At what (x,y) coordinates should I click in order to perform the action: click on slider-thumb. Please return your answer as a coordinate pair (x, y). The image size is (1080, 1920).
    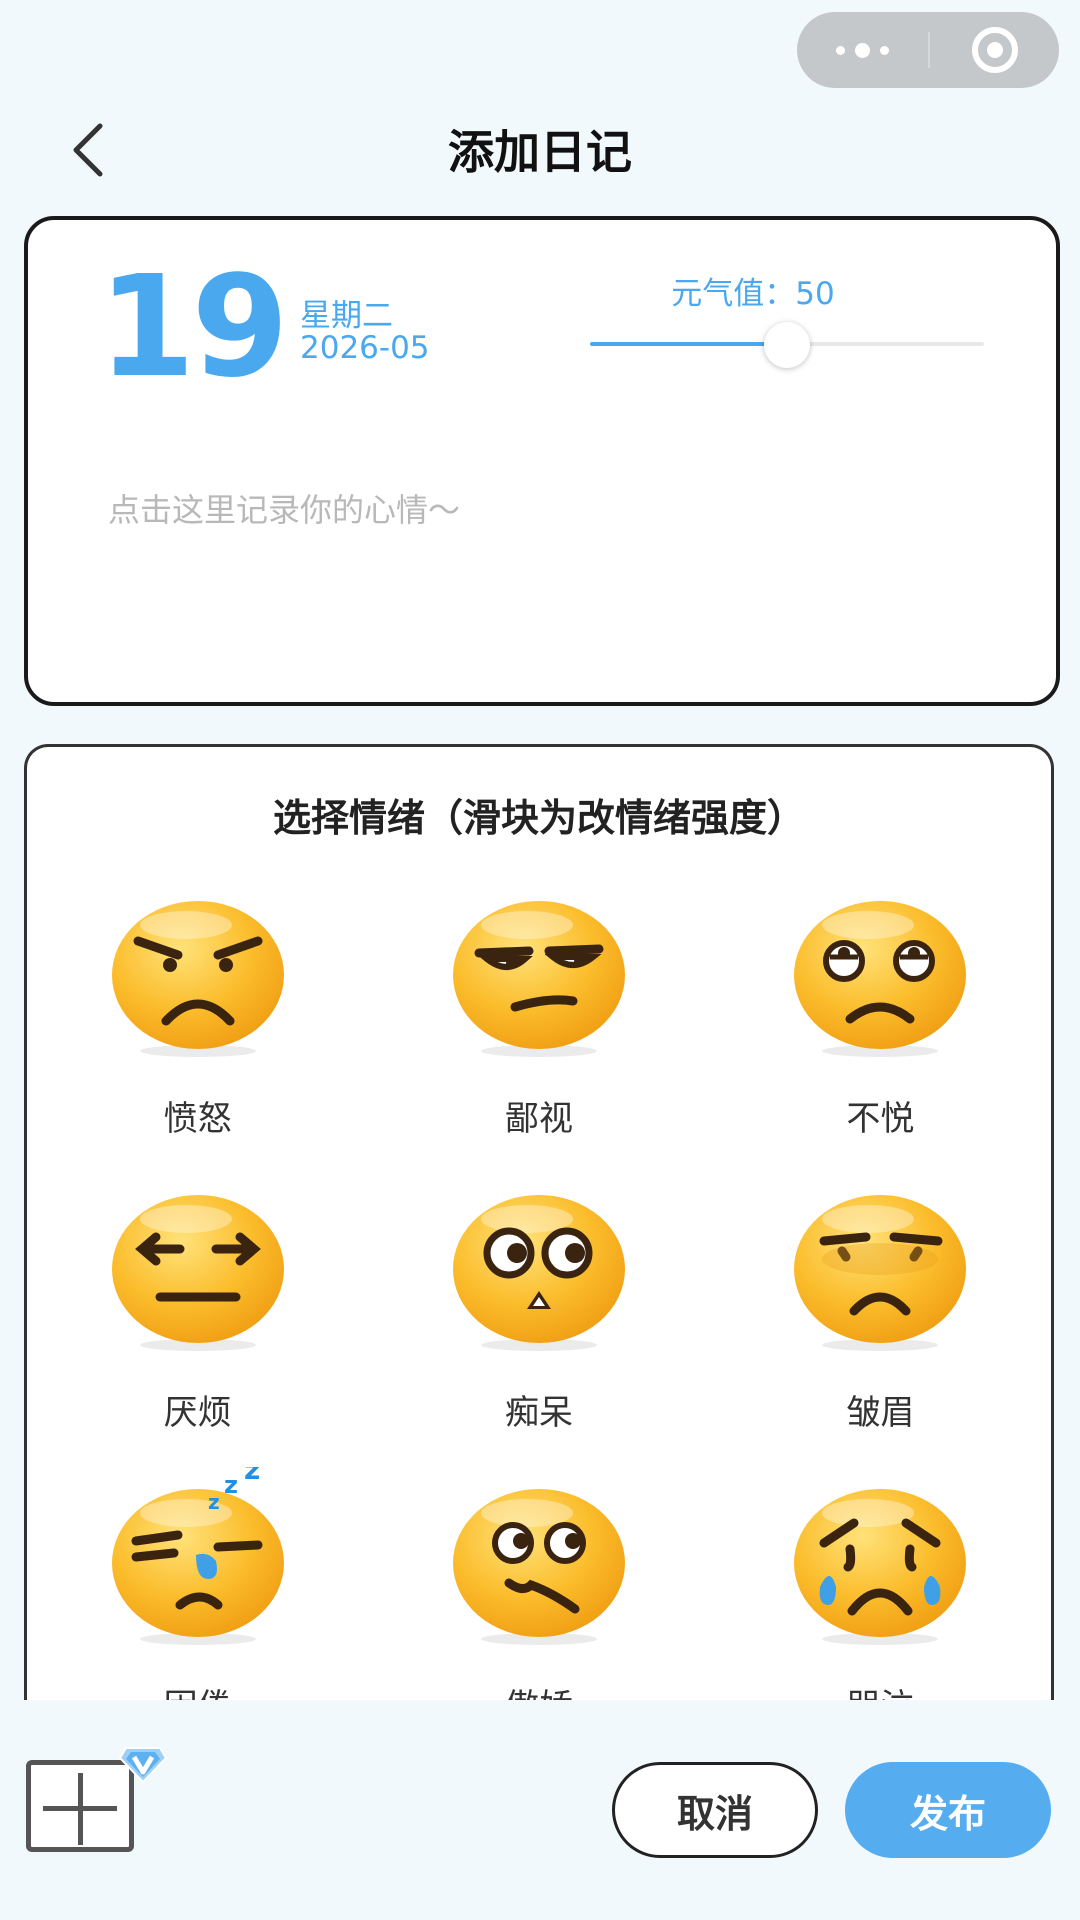
    Looking at the image, I should click on (787, 345).